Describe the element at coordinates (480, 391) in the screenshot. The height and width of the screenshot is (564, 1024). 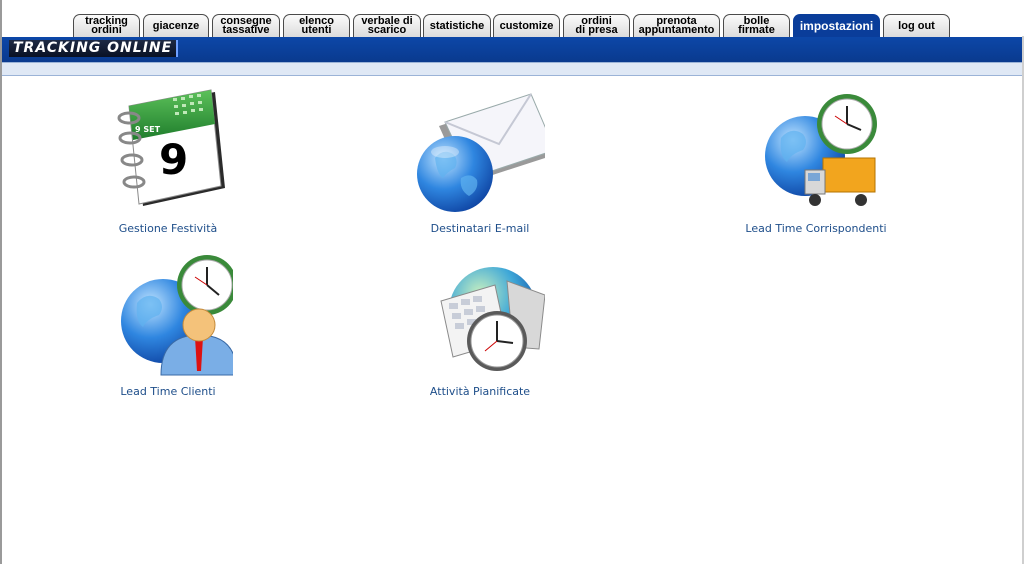
I see `tile-label: Attività Pianificate` at that location.